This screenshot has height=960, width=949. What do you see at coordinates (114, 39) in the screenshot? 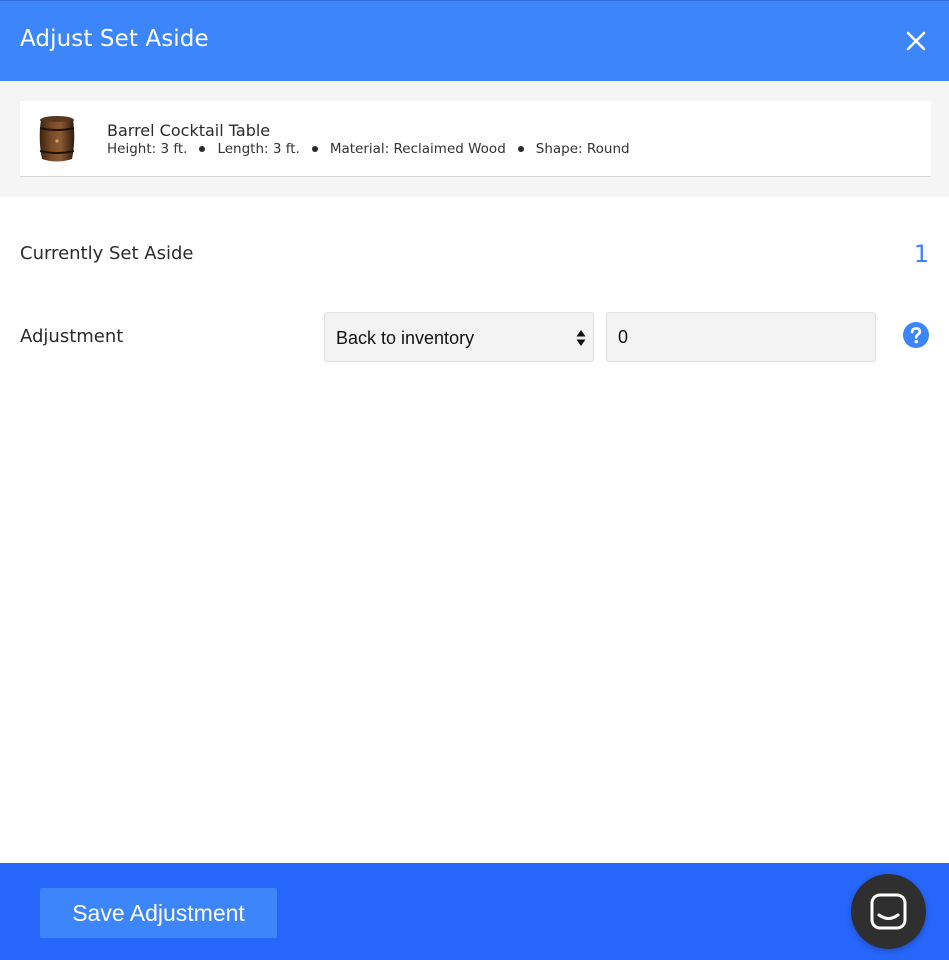
I see `dialog-title: Adjust Set Aside` at bounding box center [114, 39].